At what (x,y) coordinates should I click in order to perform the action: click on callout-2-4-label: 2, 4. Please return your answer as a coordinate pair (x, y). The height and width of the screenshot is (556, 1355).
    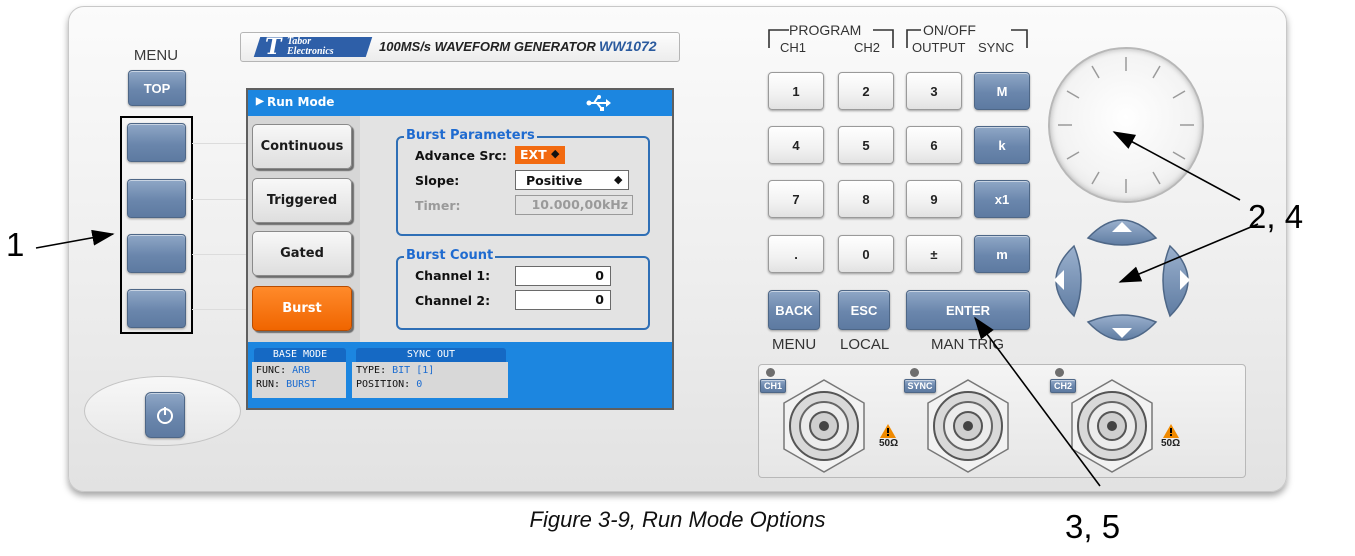
    Looking at the image, I should click on (1276, 216).